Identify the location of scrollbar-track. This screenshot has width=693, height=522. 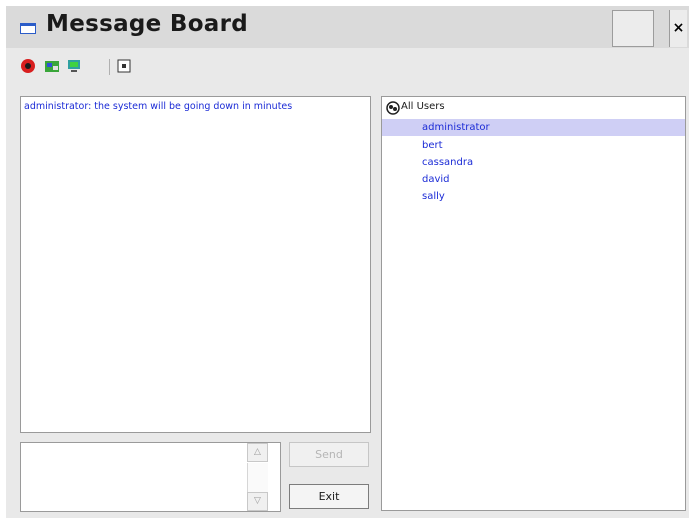
(257, 477).